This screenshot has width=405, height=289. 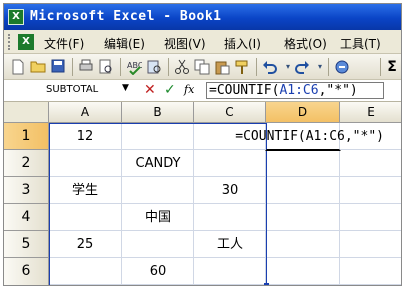 I want to click on print-icon, so click(x=86, y=67).